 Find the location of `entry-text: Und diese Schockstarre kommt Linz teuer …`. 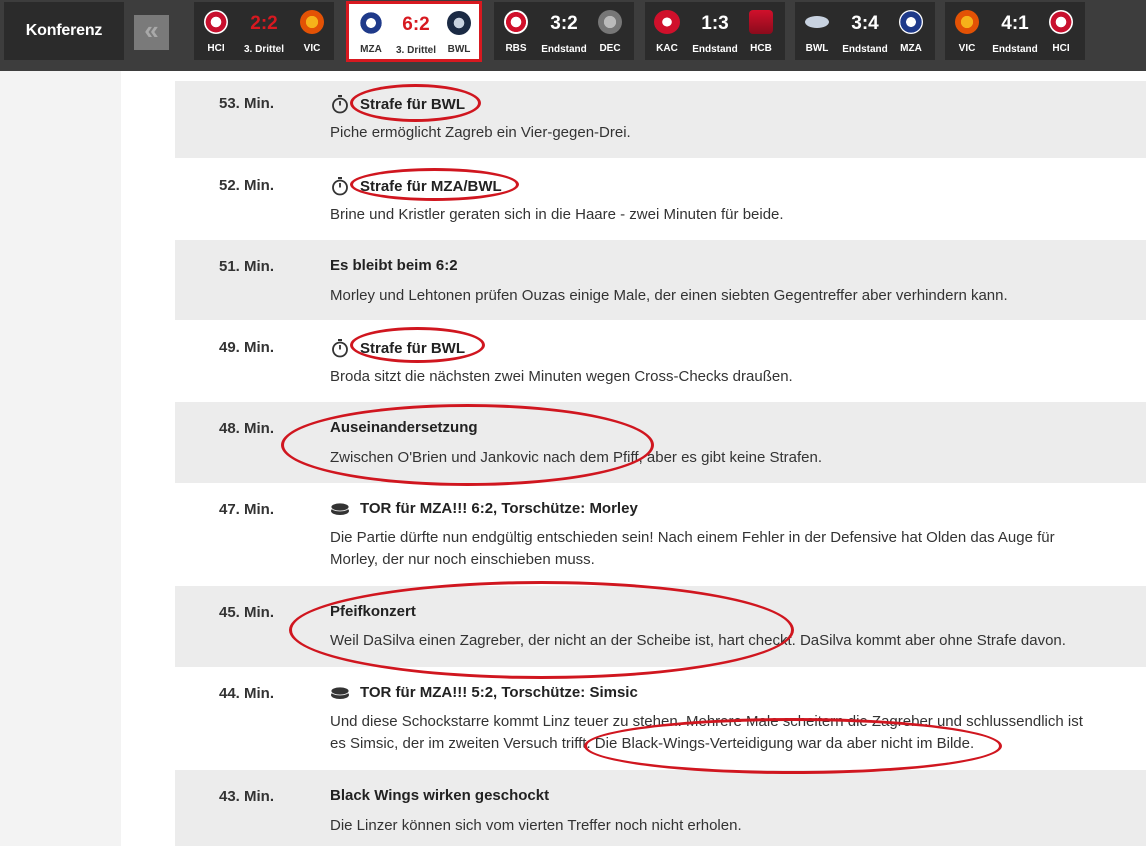

entry-text: Und diese Schockstarre kommt Linz teuer … is located at coordinates (706, 732).